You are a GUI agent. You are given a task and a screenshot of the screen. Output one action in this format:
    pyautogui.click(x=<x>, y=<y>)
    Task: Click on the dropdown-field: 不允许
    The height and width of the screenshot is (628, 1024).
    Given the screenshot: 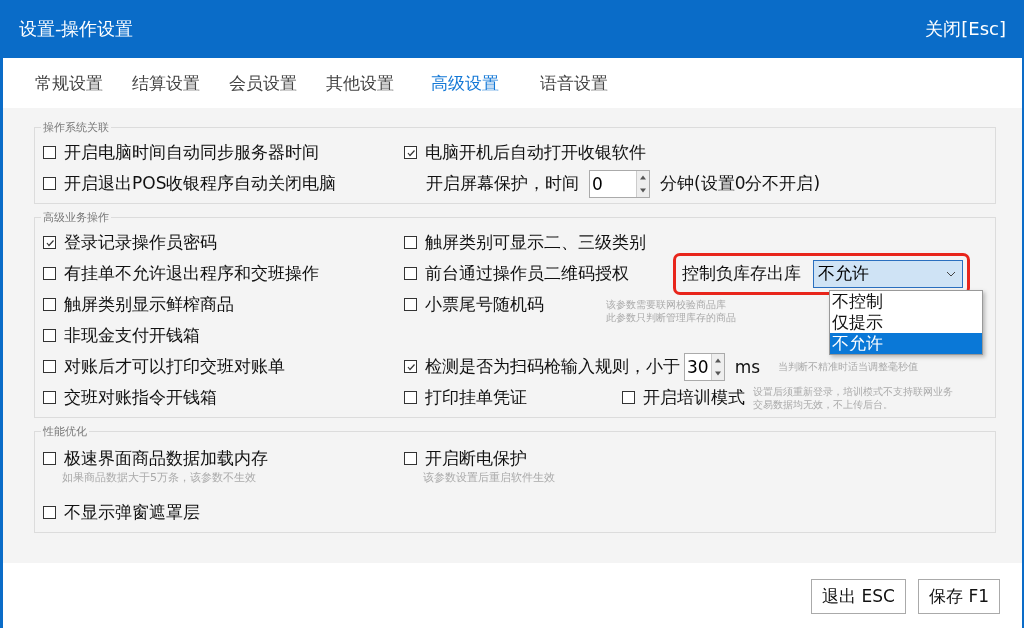 What is the action you would take?
    pyautogui.click(x=888, y=273)
    